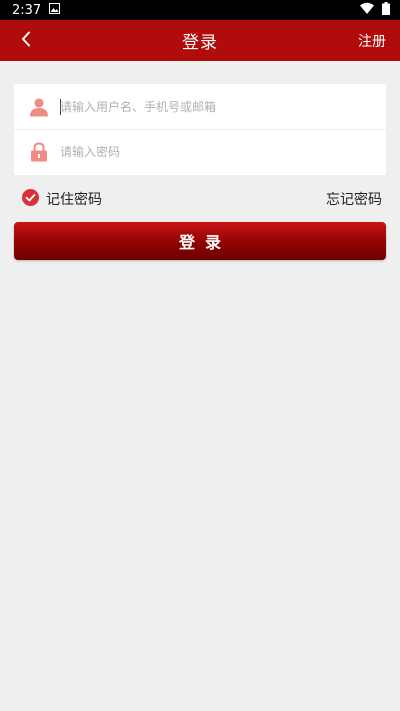  What do you see at coordinates (200, 10) in the screenshot?
I see `status-bar: 2:37` at bounding box center [200, 10].